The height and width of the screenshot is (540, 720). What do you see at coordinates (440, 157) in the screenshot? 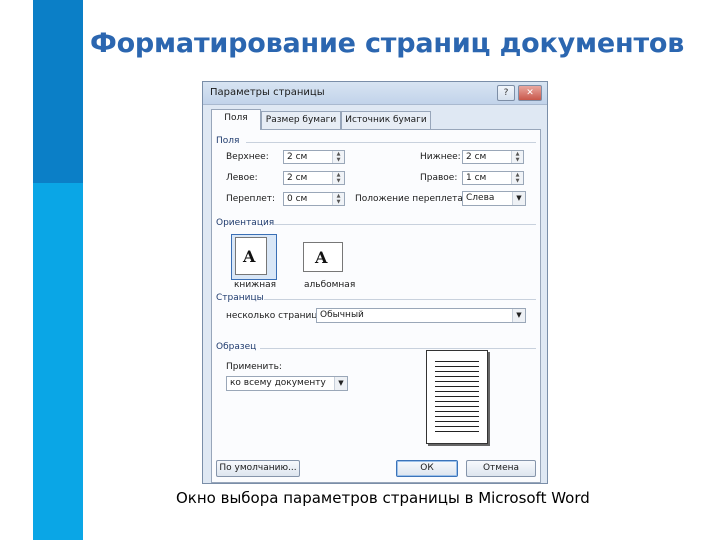
I see `bottom-margin-label: Нижнее:` at bounding box center [440, 157].